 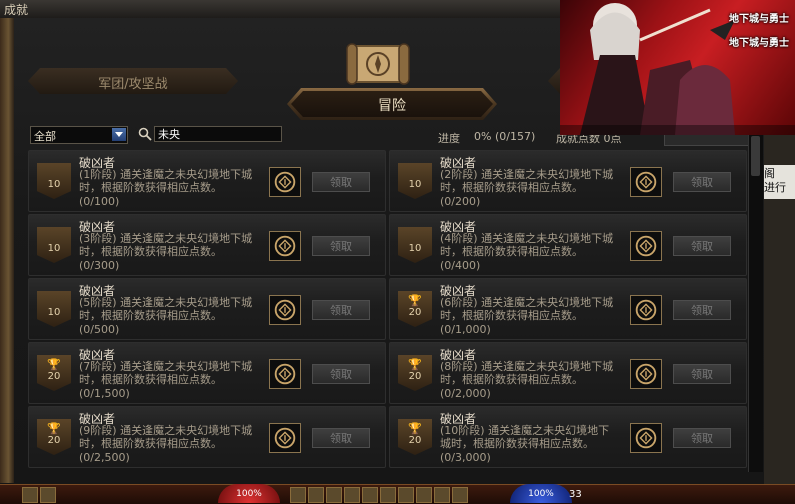 I want to click on side-fragment-2: 进行, so click(x=779, y=189).